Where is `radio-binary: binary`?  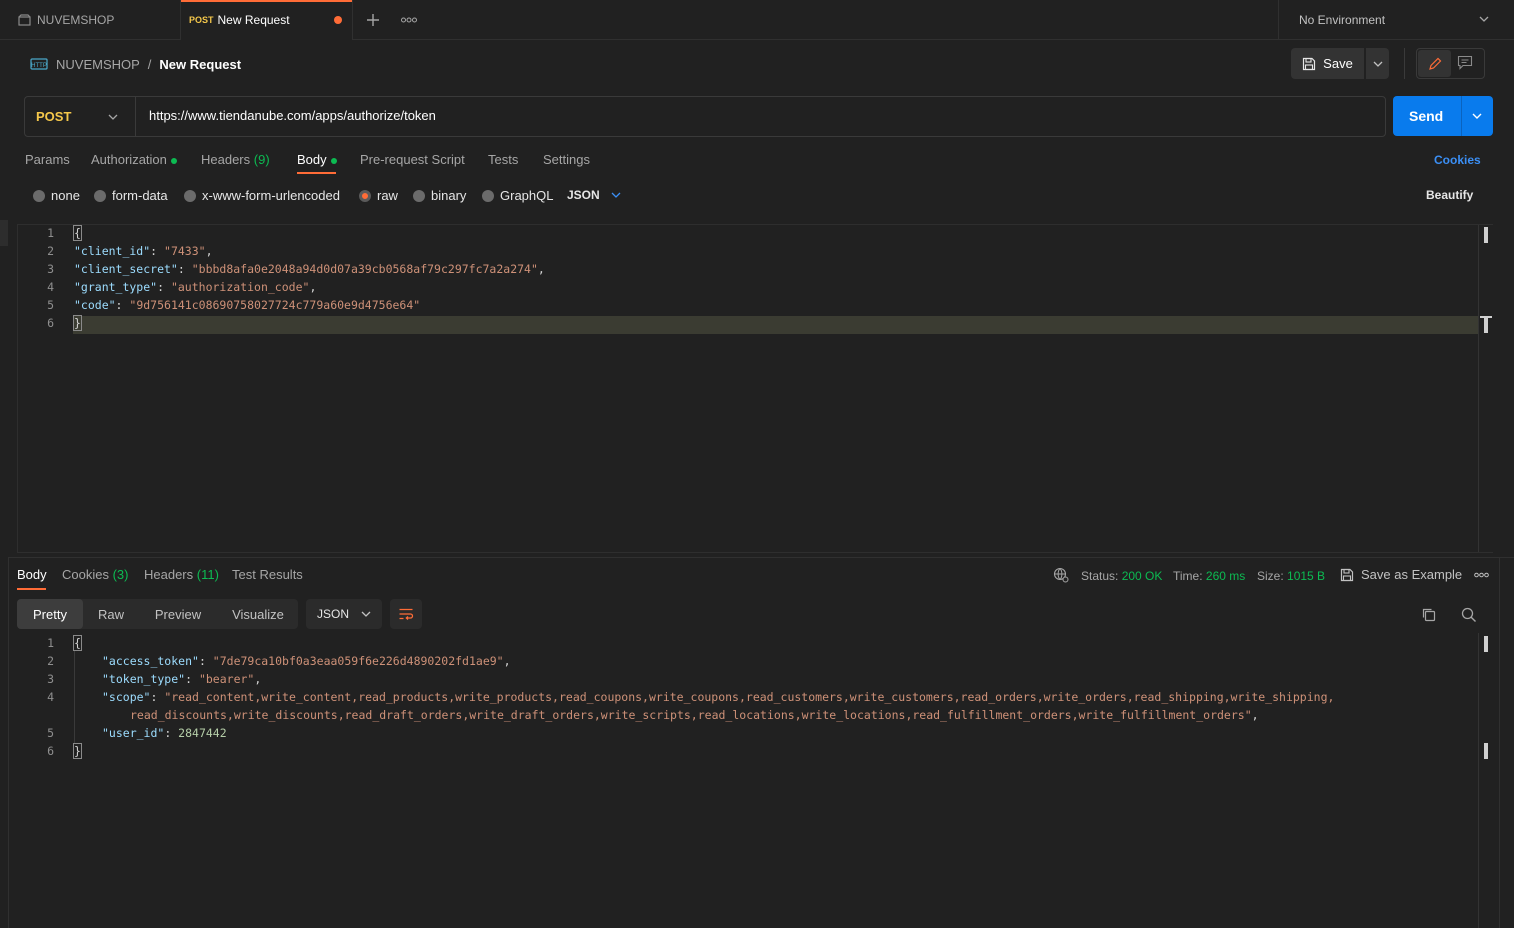
radio-binary: binary is located at coordinates (439, 195).